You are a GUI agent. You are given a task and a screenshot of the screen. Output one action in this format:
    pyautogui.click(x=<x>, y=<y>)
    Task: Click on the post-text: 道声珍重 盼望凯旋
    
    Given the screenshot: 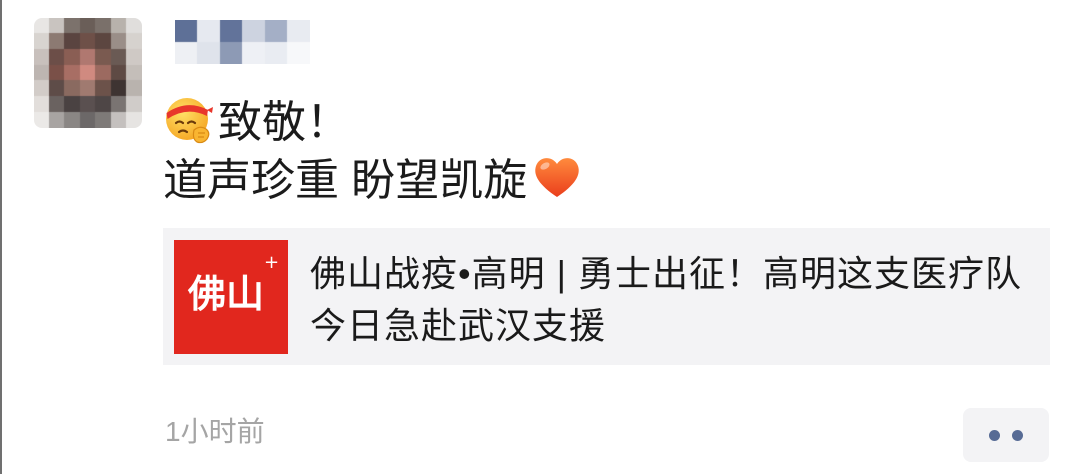 What is the action you would take?
    pyautogui.click(x=345, y=180)
    